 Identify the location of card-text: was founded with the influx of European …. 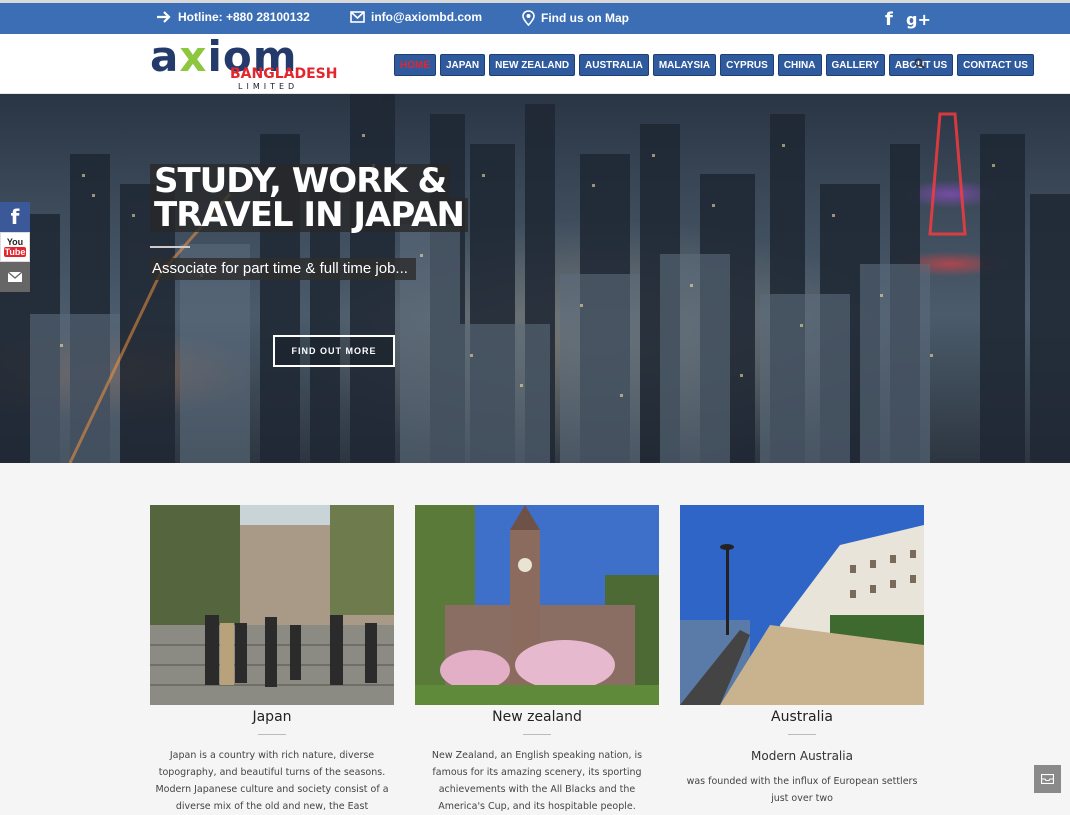
(802, 790).